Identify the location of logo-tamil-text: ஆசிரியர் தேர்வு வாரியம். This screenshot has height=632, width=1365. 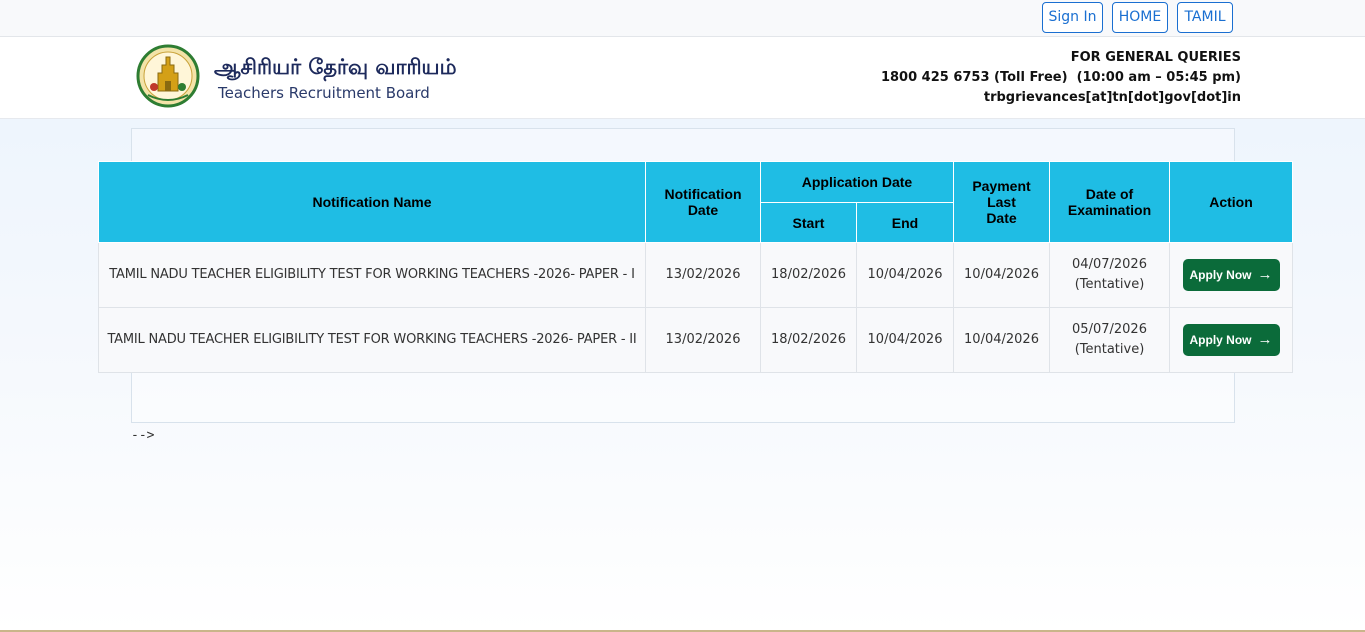
(335, 67).